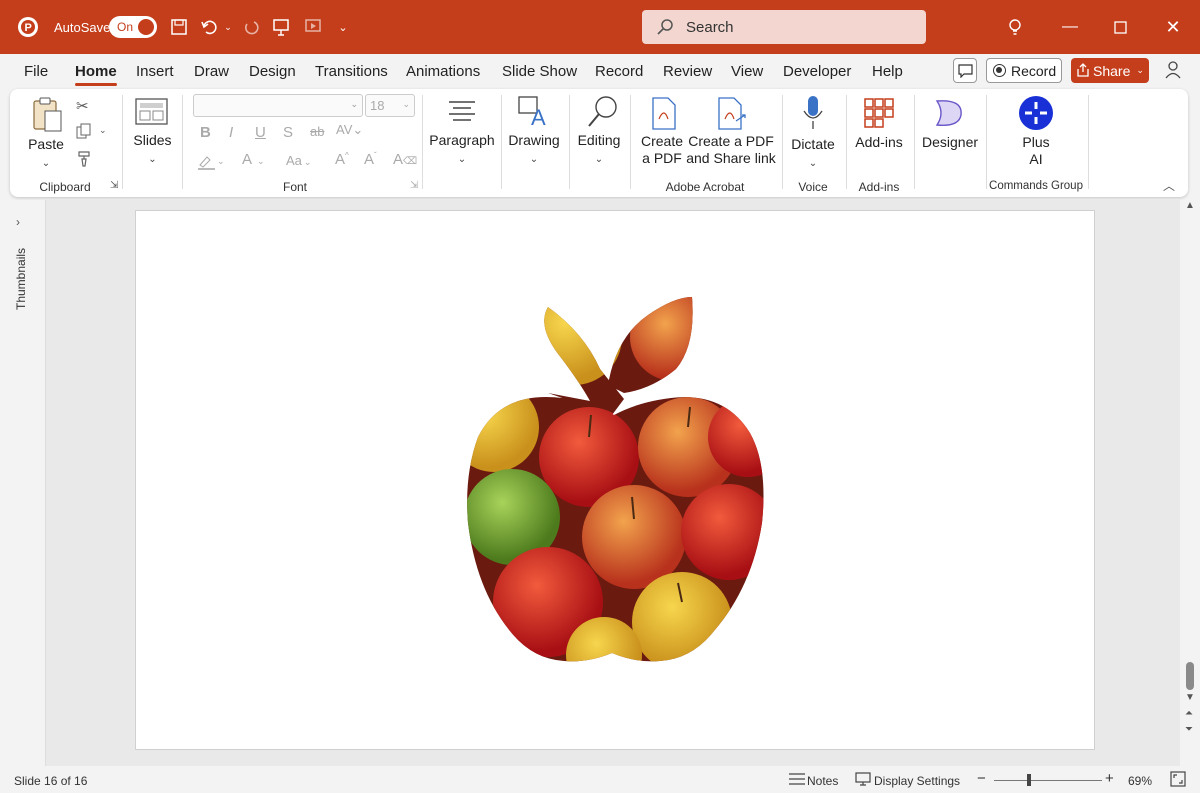  I want to click on bold-icon: B, so click(205, 132).